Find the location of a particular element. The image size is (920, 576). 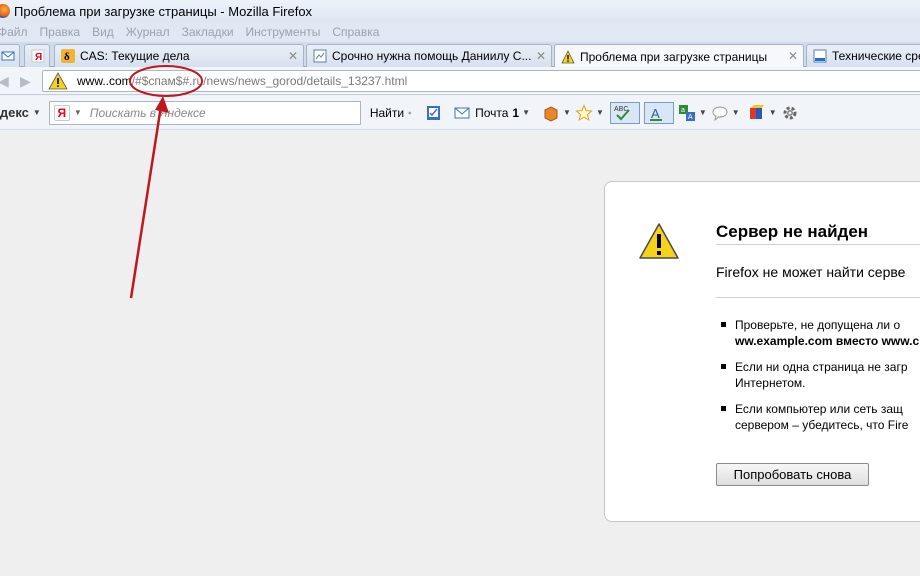

tip-line: Если компьютер или сеть защ is located at coordinates (819, 409).